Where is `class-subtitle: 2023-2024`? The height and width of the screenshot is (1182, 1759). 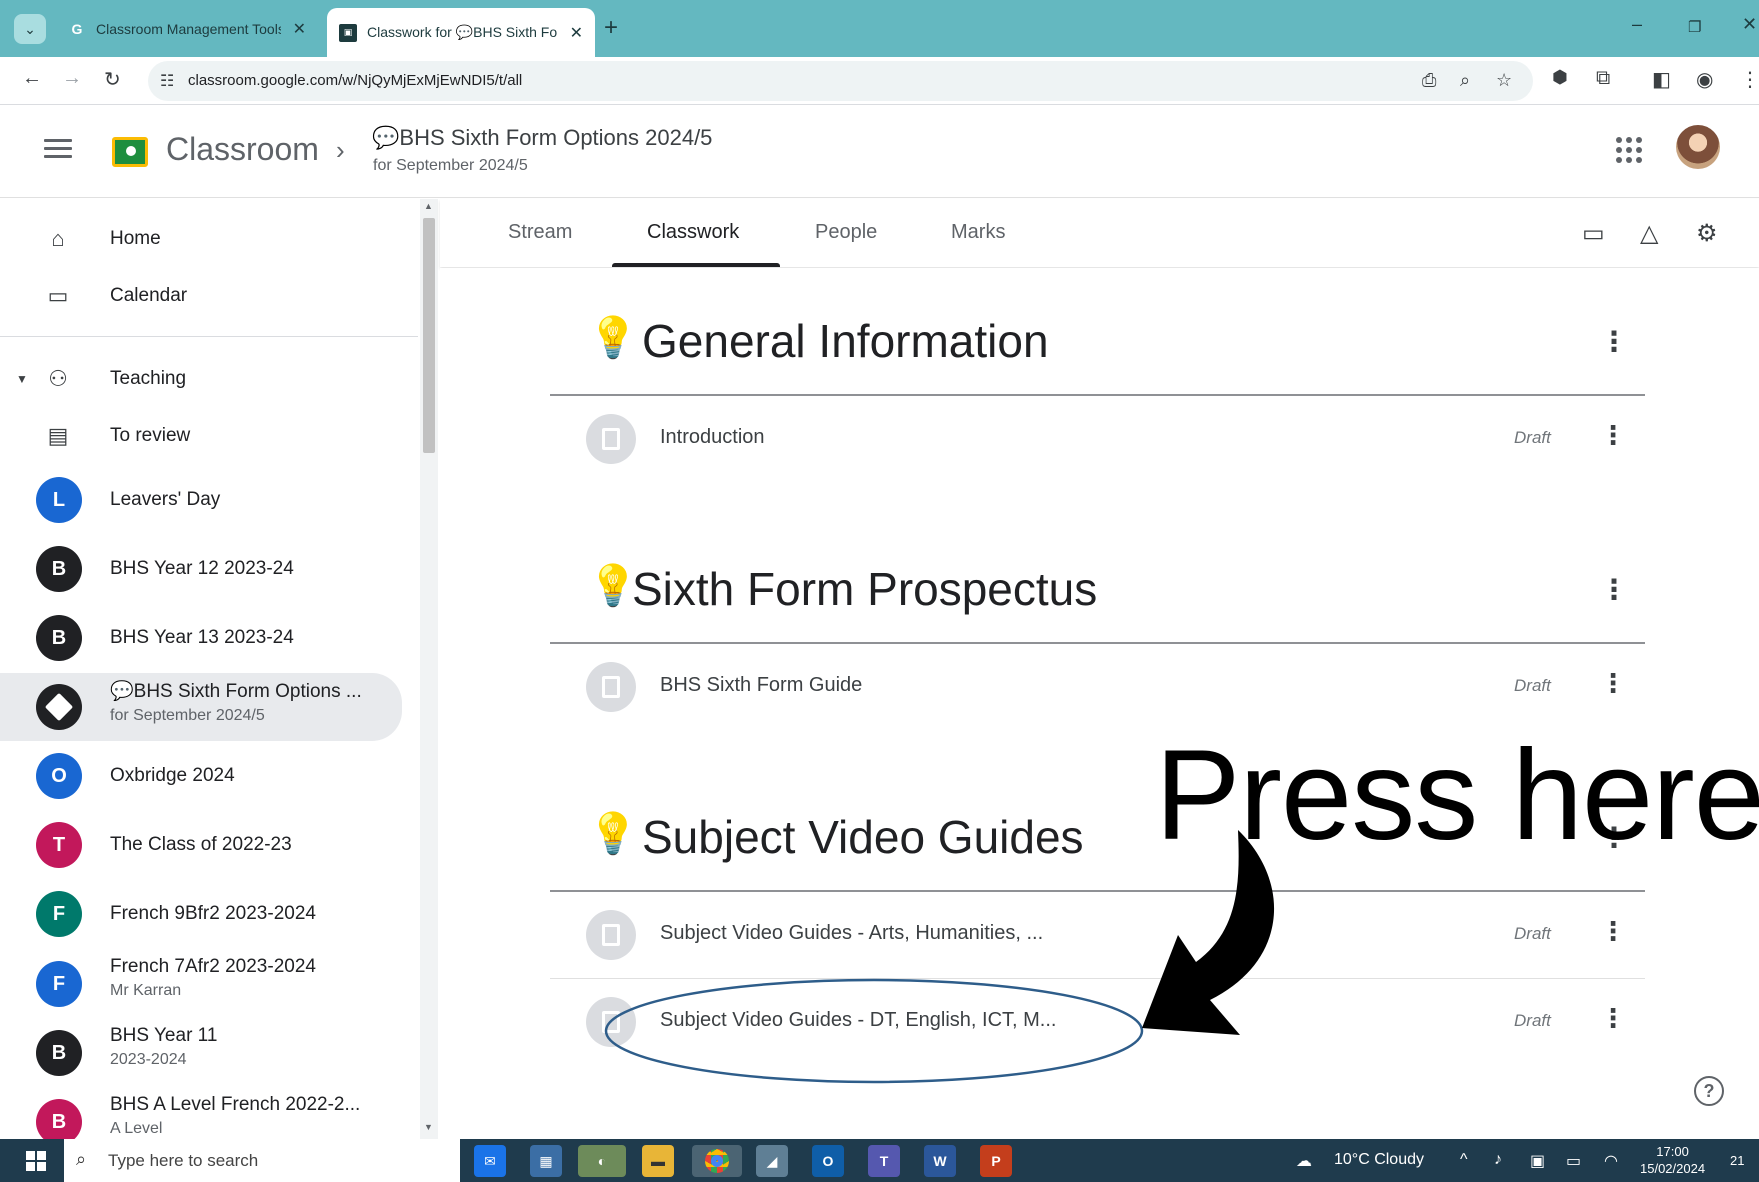 class-subtitle: 2023-2024 is located at coordinates (148, 1059).